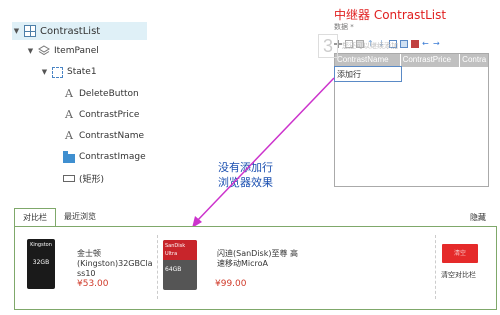 This screenshot has width=500, height=315. I want to click on dataset-table: ContrastName ContrastPrice Contra 添加行, so click(411, 120).